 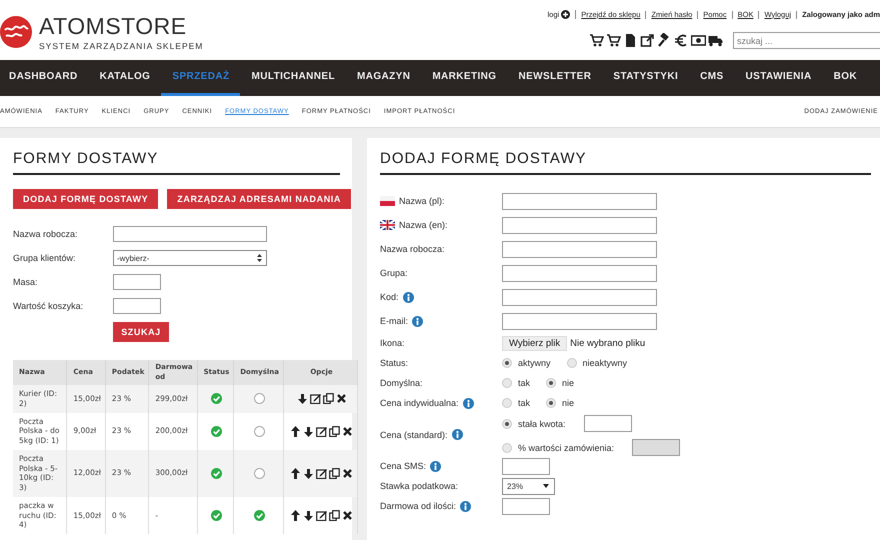 I want to click on file-status: Nie wybrano pliku, so click(x=608, y=343).